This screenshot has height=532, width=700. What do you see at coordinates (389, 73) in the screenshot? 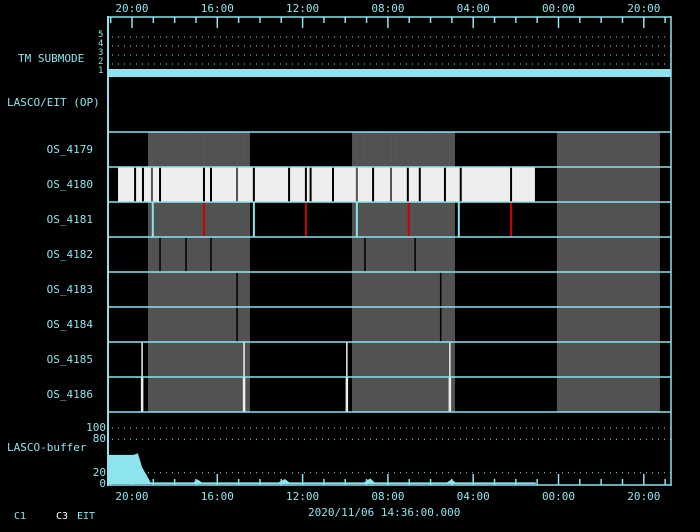
I see `tm-submode-level-bar` at bounding box center [389, 73].